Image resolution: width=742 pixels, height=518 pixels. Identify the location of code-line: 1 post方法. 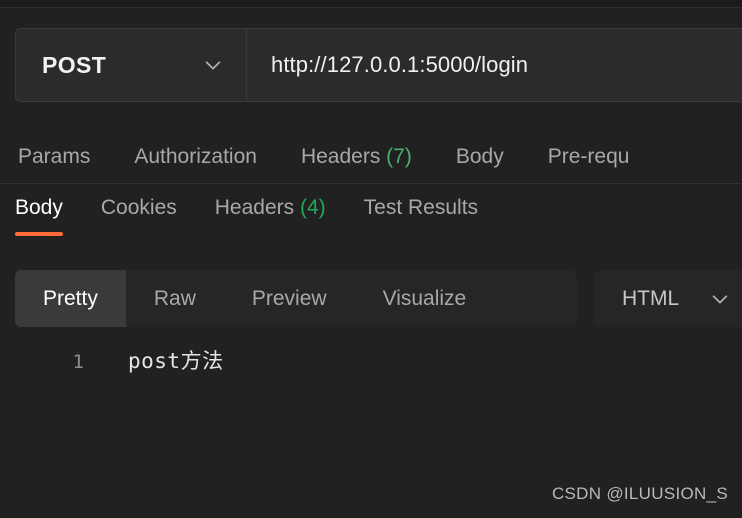
(371, 362).